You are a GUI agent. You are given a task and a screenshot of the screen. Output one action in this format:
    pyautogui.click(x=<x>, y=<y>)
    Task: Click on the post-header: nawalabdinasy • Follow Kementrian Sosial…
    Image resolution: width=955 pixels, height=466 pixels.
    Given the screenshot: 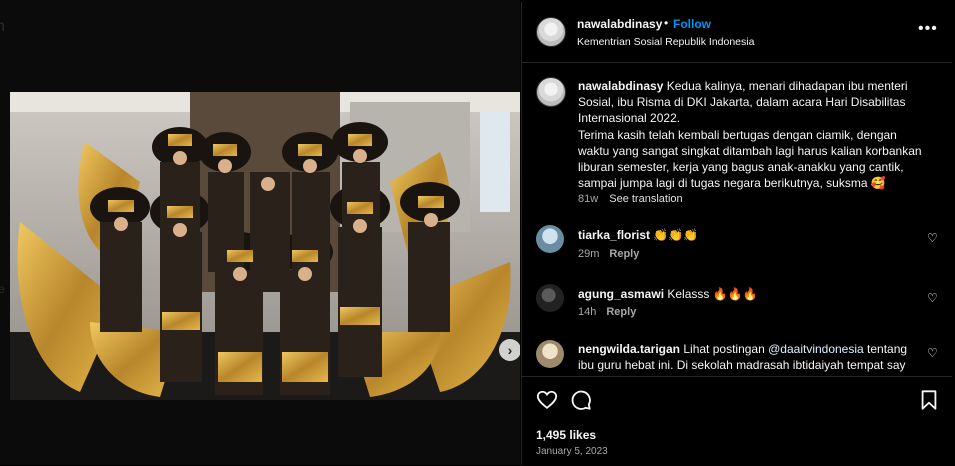 What is the action you would take?
    pyautogui.click(x=737, y=32)
    